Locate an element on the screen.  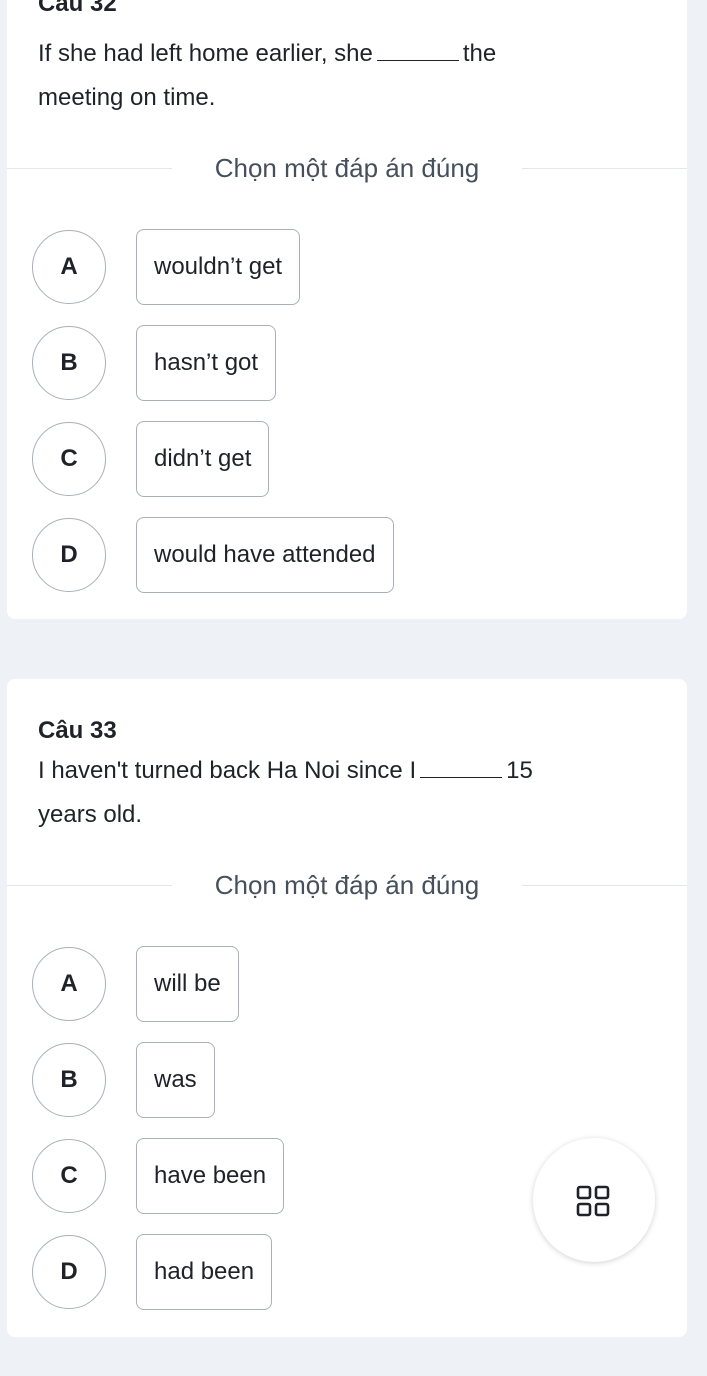
option-a-button: wouldn’t get is located at coordinates (218, 267).